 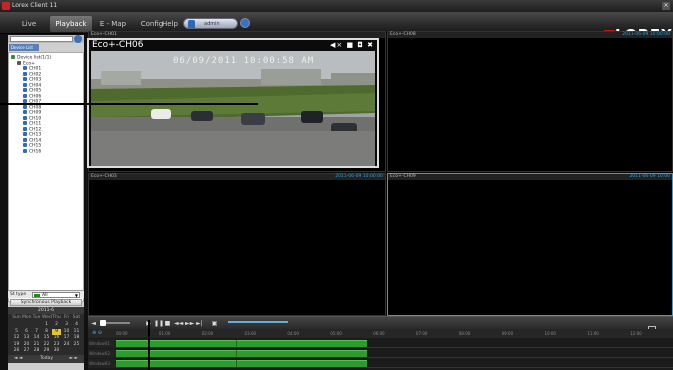 I want to click on calendar-day: 14, so click(x=36, y=338).